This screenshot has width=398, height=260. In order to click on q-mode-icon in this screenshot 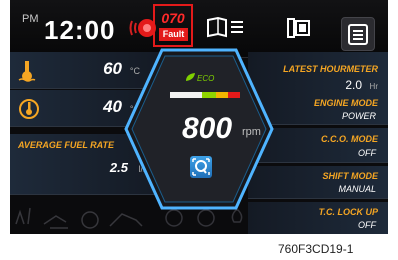, I will do `click(201, 167)`.